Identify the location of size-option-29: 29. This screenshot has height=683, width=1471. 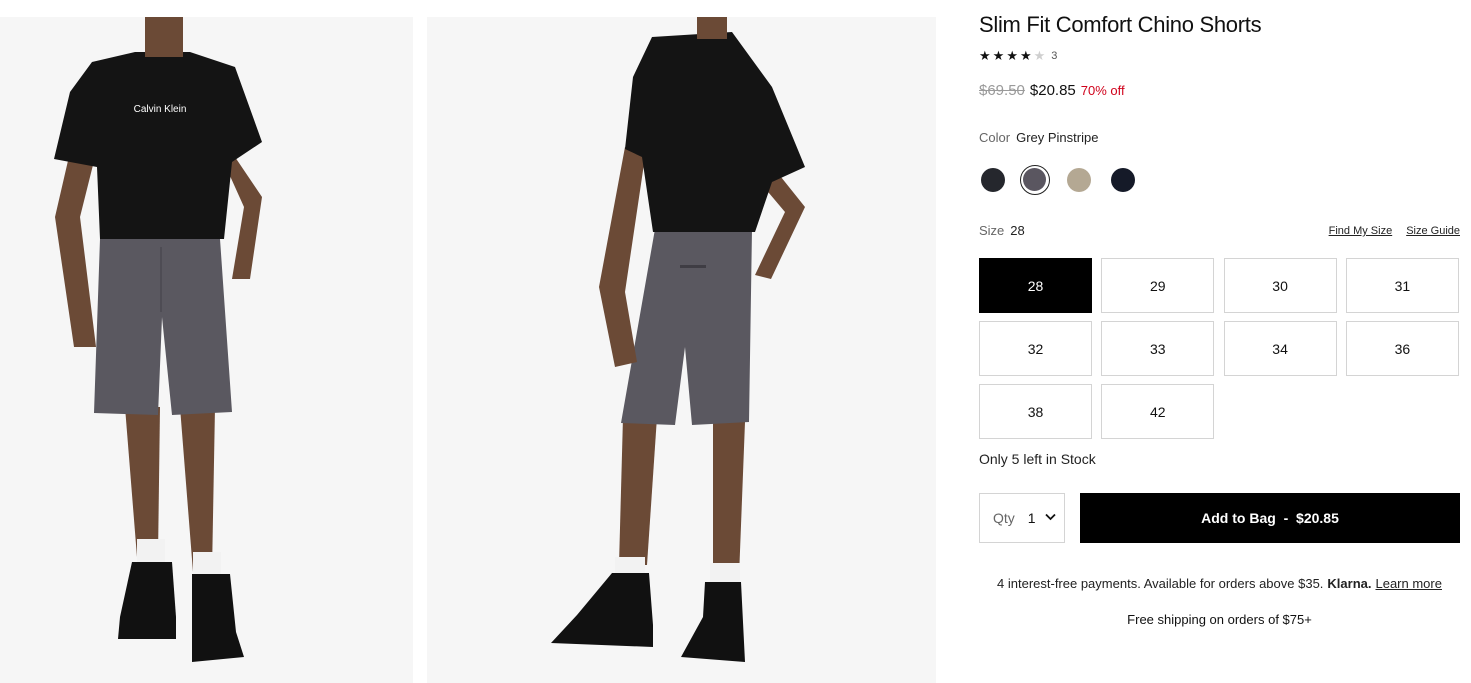
(1158, 285).